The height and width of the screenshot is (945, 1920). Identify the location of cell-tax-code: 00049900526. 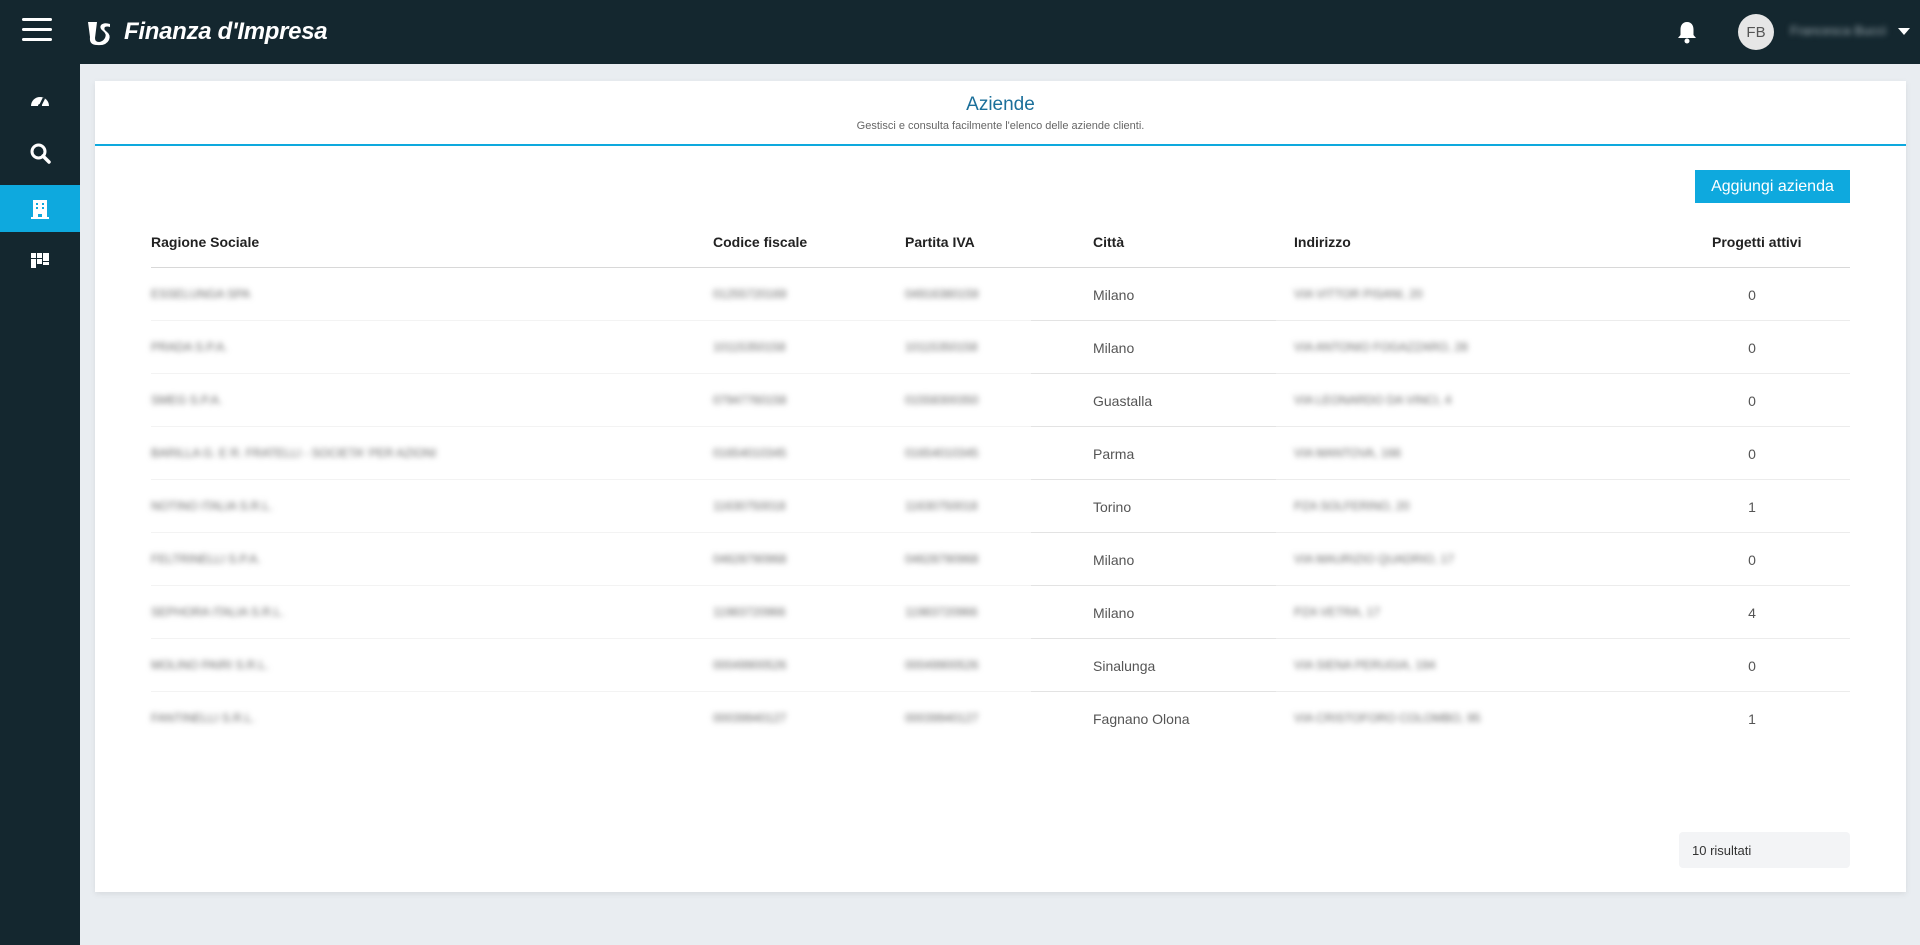
(750, 665).